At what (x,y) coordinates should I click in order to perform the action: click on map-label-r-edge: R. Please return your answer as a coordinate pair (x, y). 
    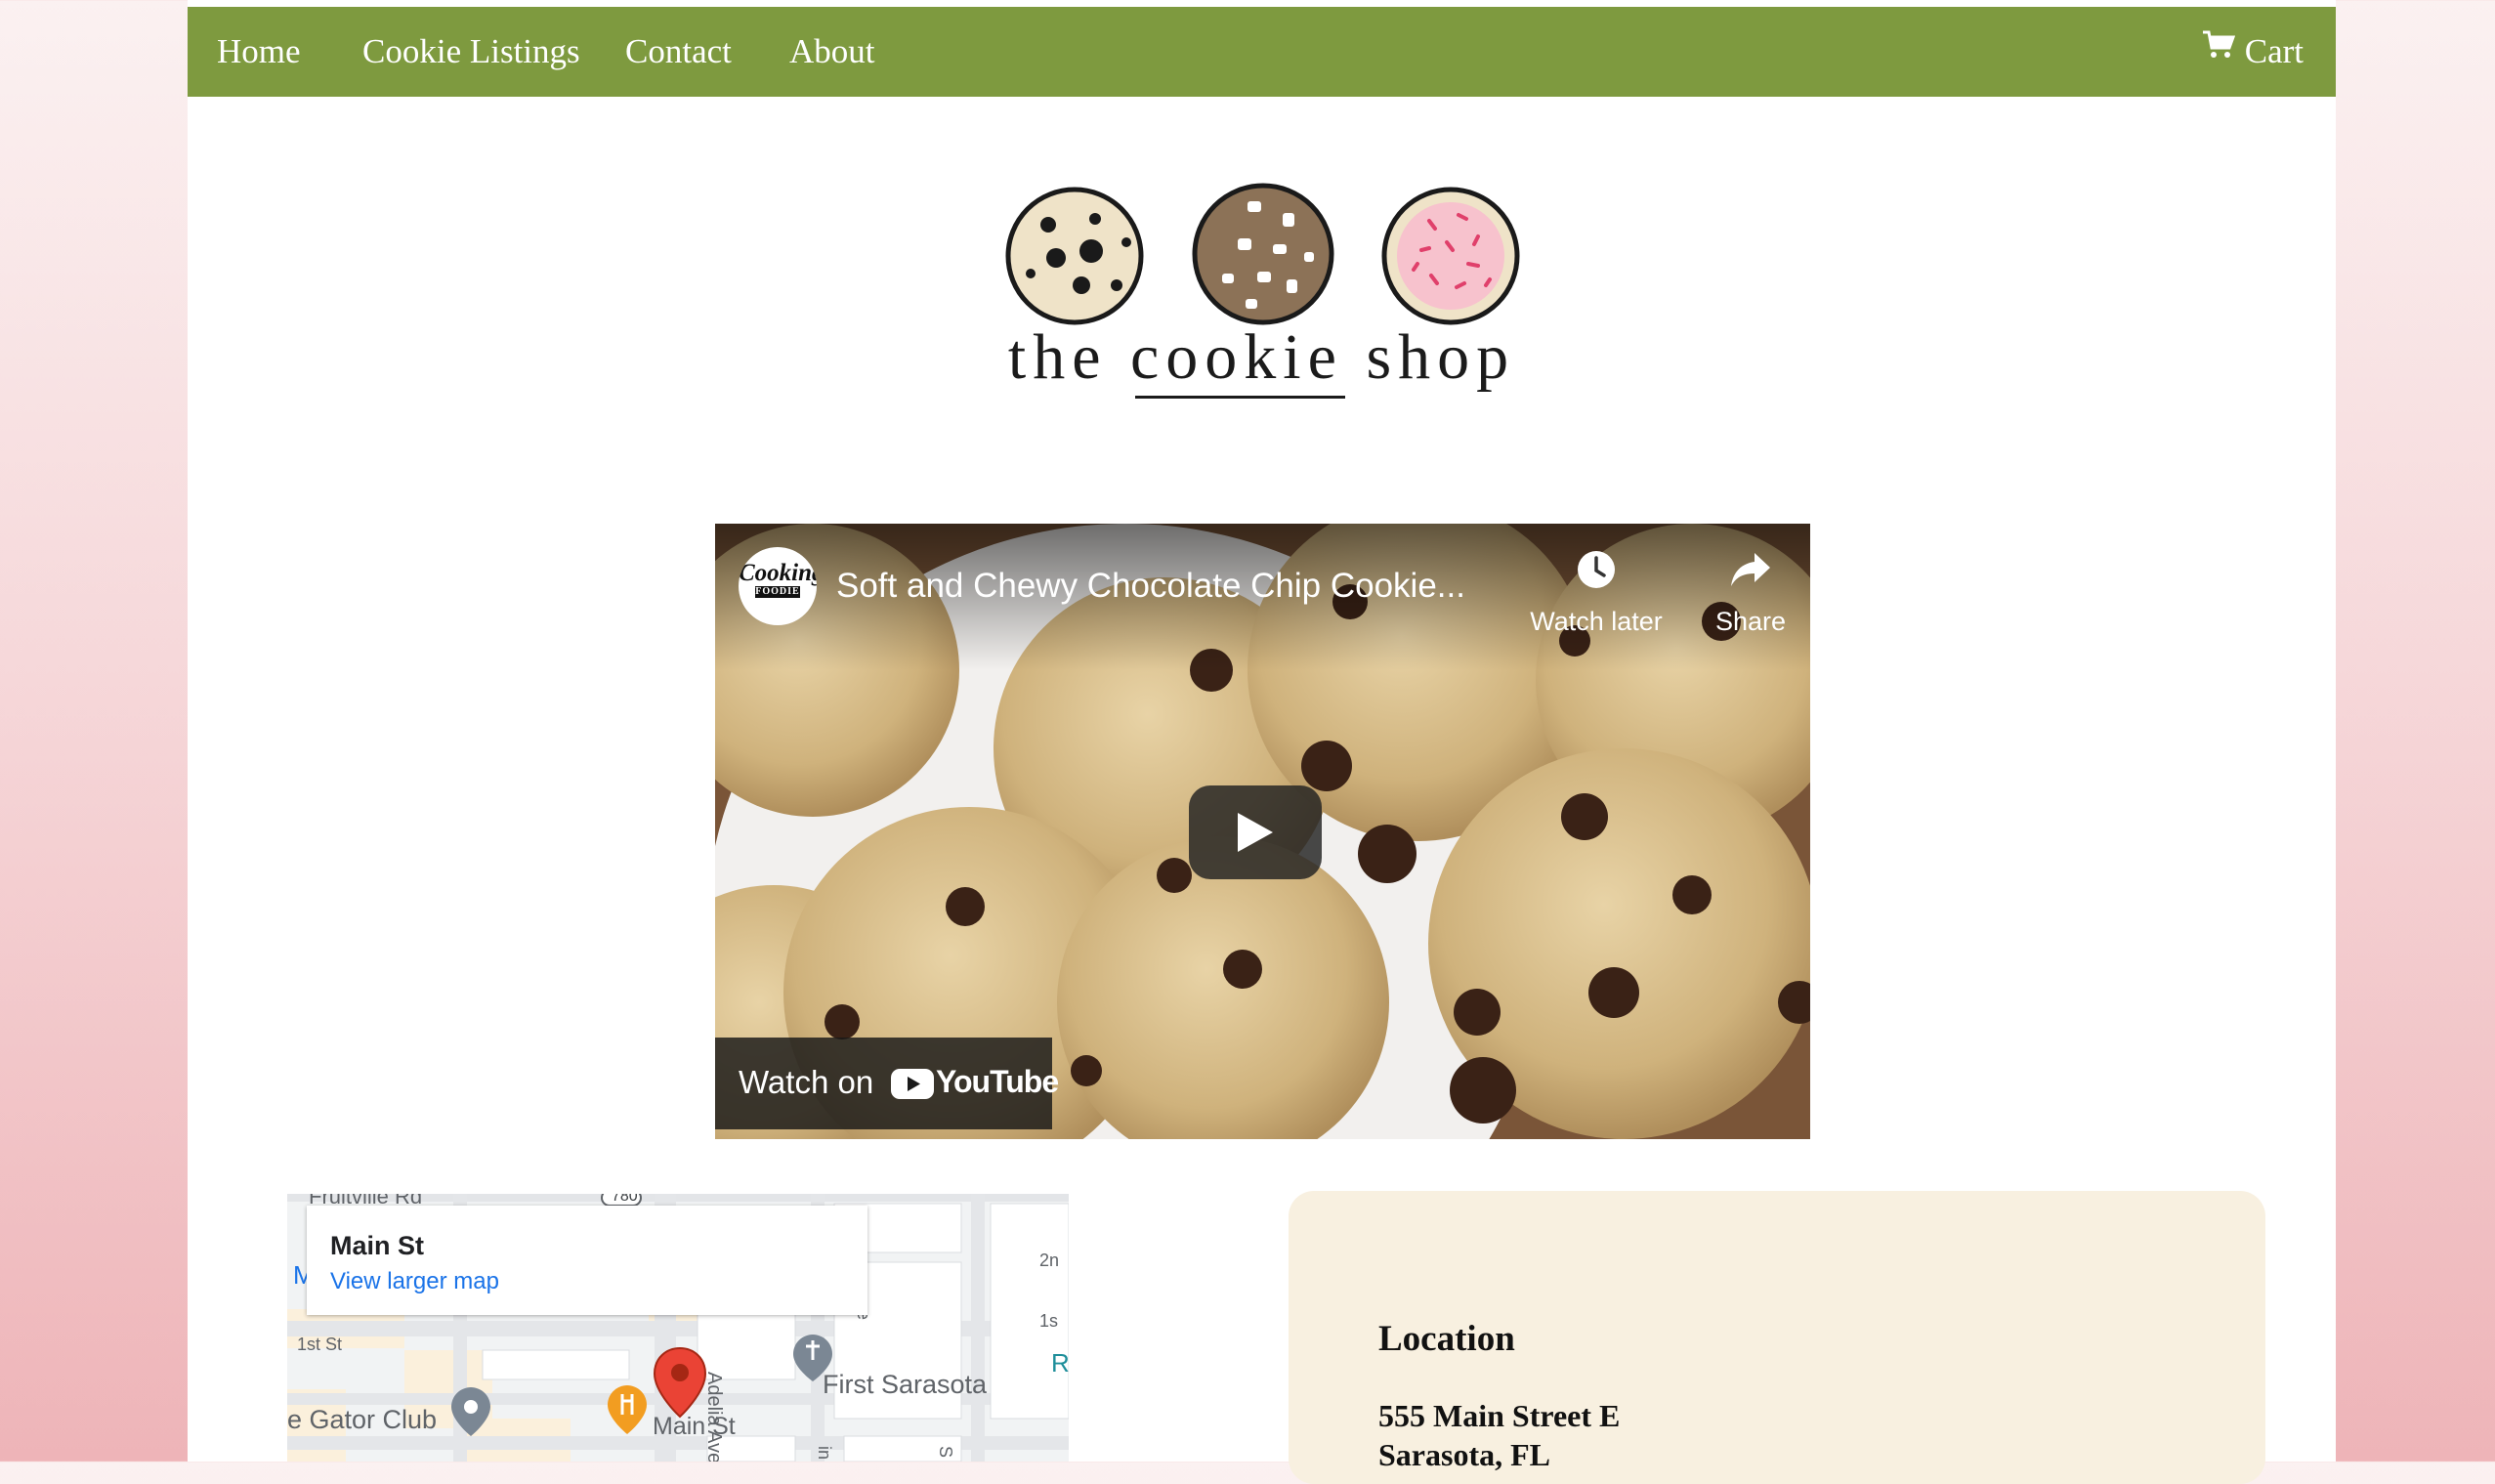
    Looking at the image, I should click on (1060, 1363).